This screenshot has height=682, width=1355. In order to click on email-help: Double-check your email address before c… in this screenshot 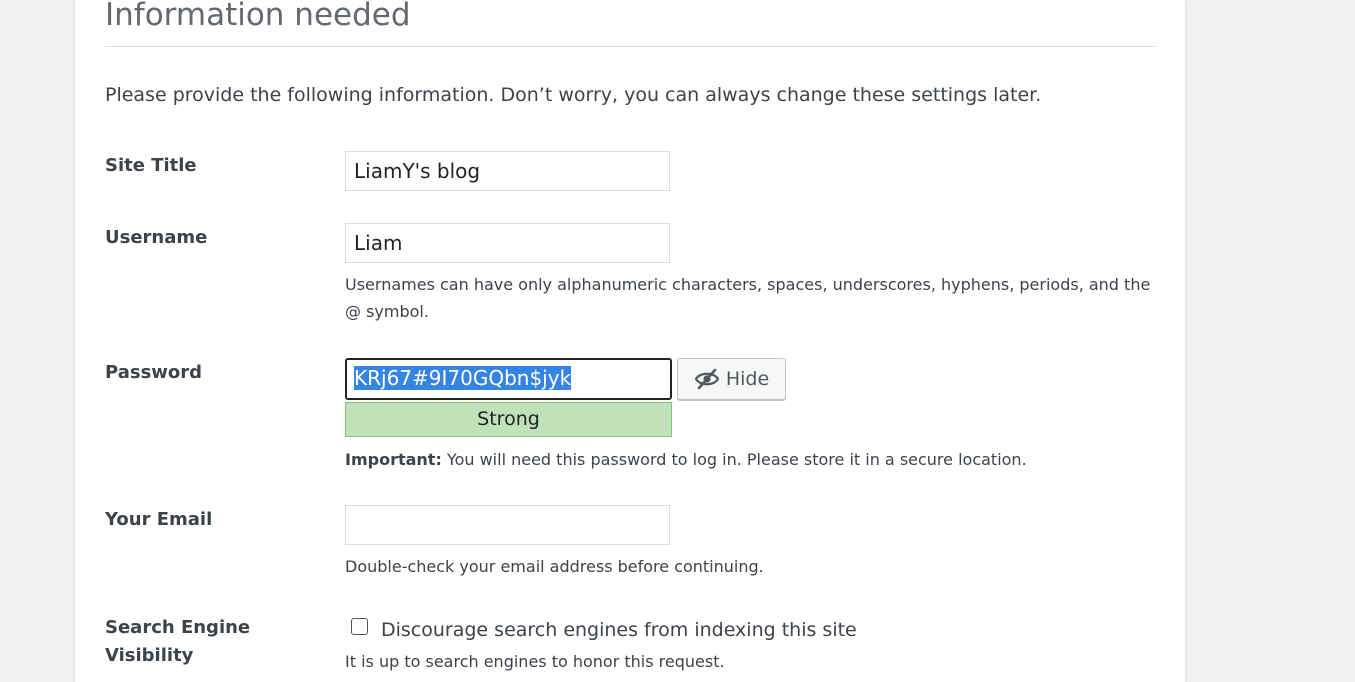, I will do `click(554, 566)`.